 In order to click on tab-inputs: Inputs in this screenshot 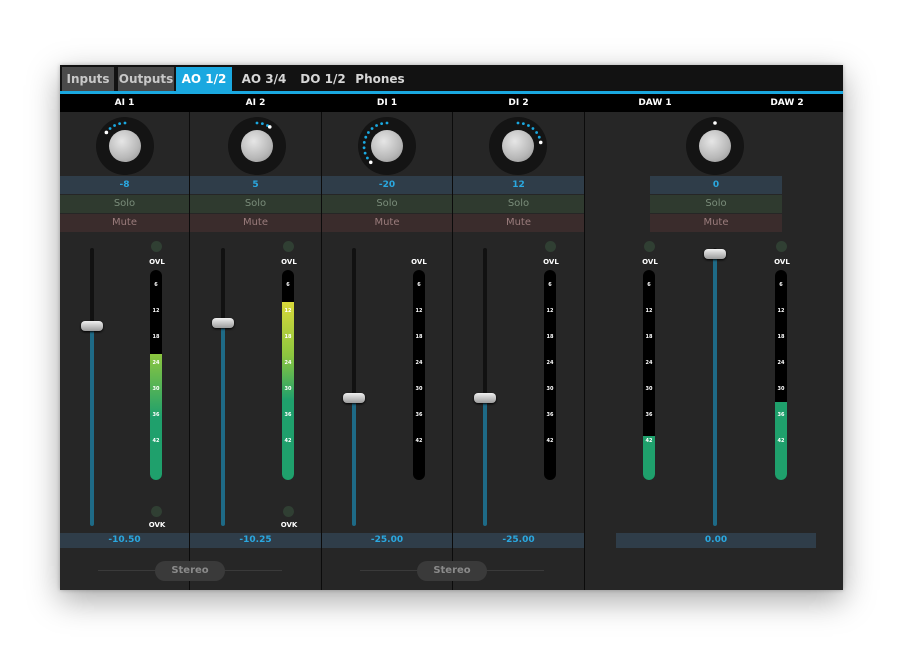, I will do `click(88, 79)`.